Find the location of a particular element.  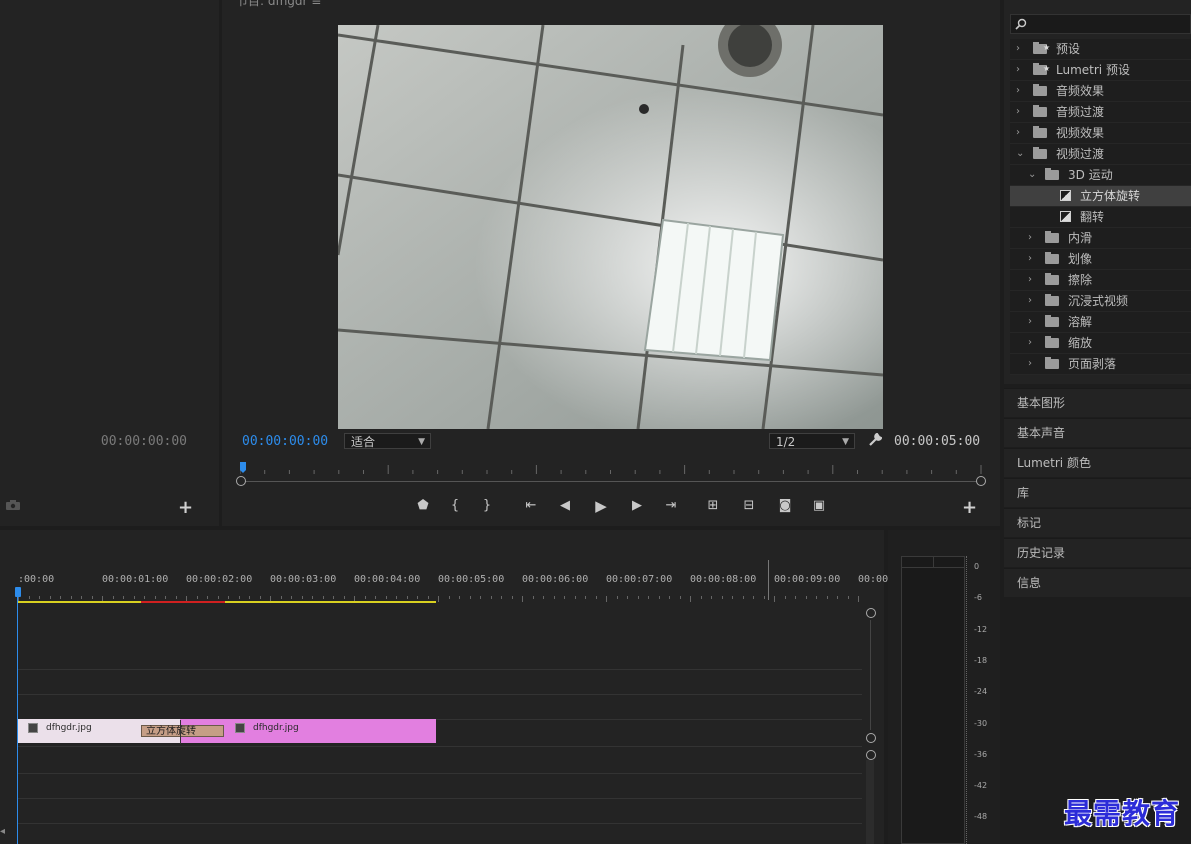

source-monitor-panel: 00:00:00:00 + is located at coordinates (109, 263).